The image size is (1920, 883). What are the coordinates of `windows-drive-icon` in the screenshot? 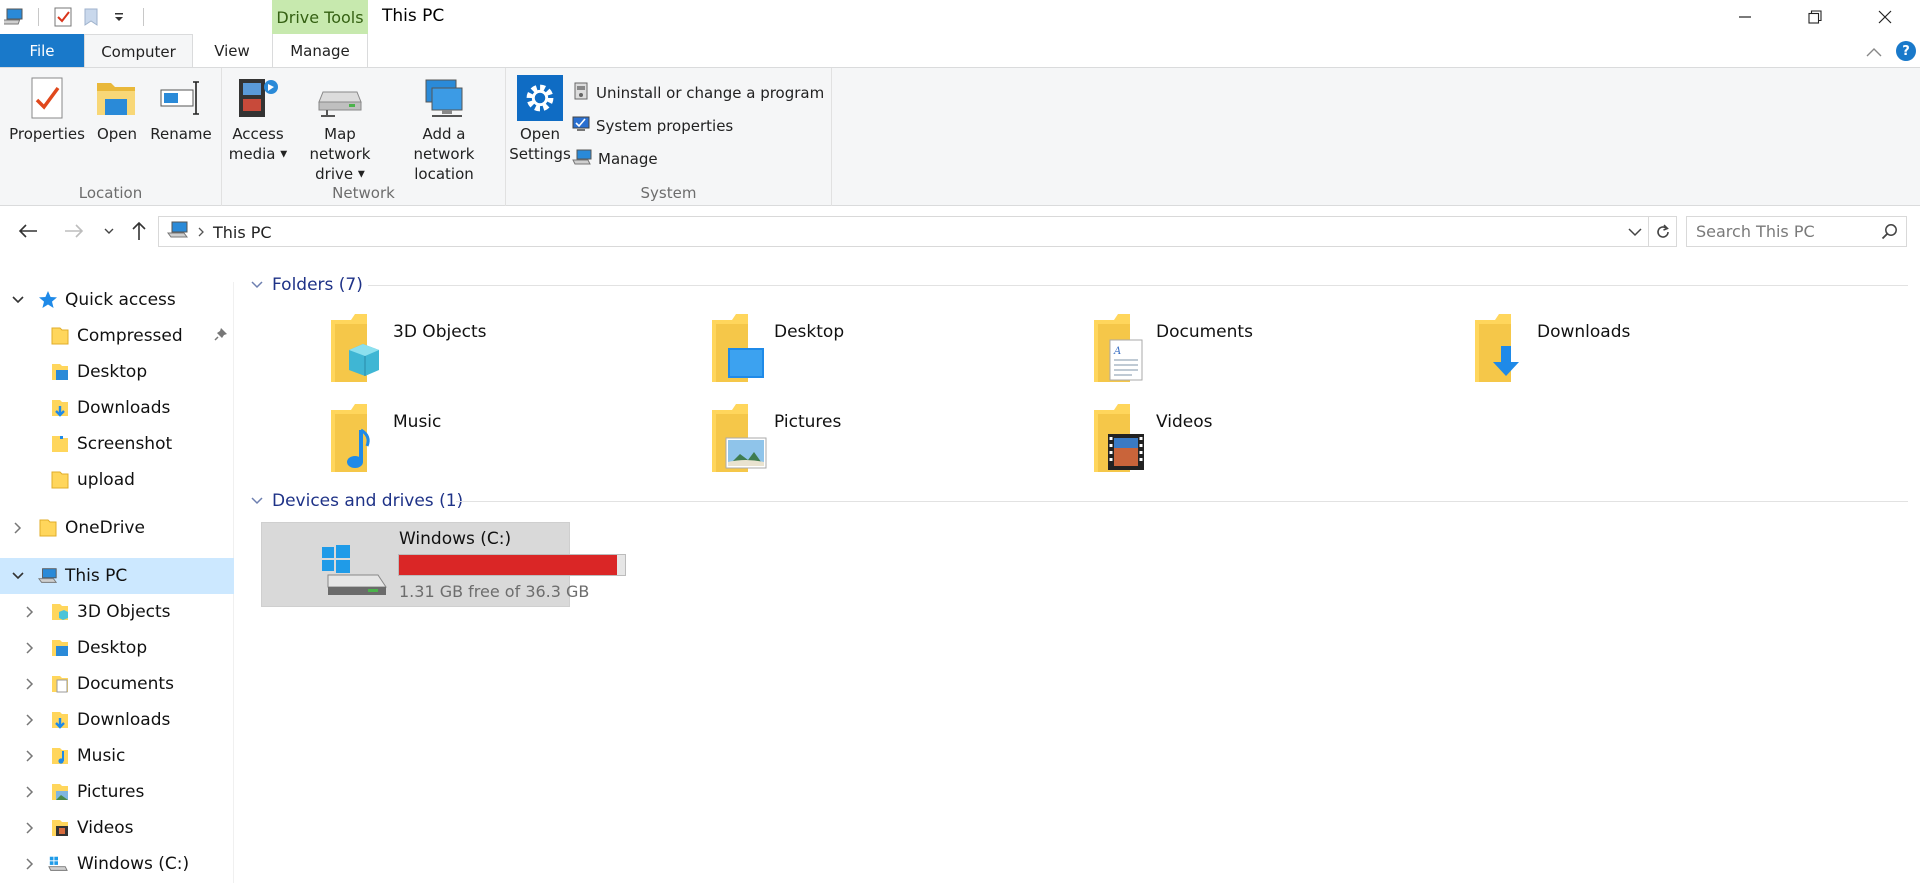 It's located at (58, 864).